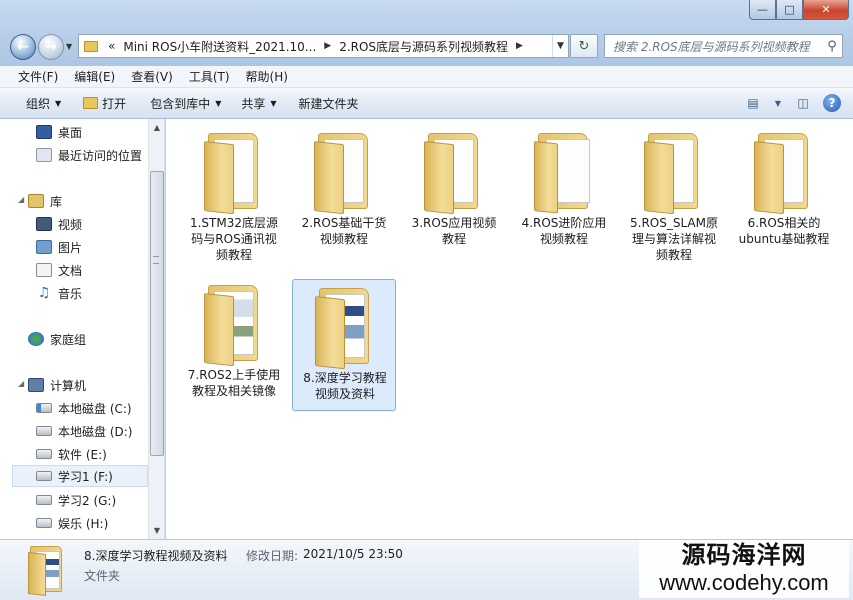  What do you see at coordinates (832, 103) in the screenshot?
I see `help-button: ?` at bounding box center [832, 103].